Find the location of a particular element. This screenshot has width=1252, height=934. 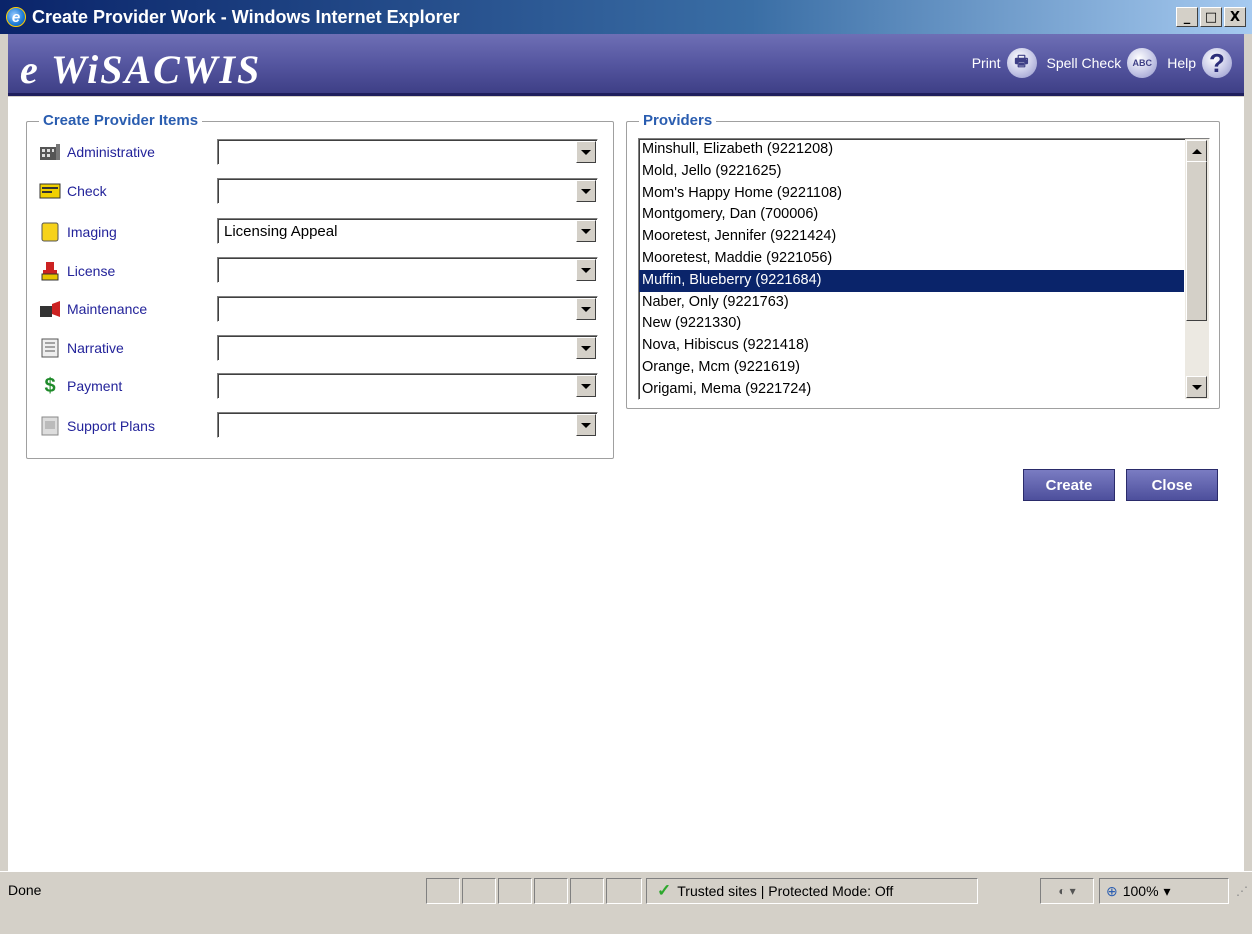

checkmark-icon: ✓ is located at coordinates (664, 890).